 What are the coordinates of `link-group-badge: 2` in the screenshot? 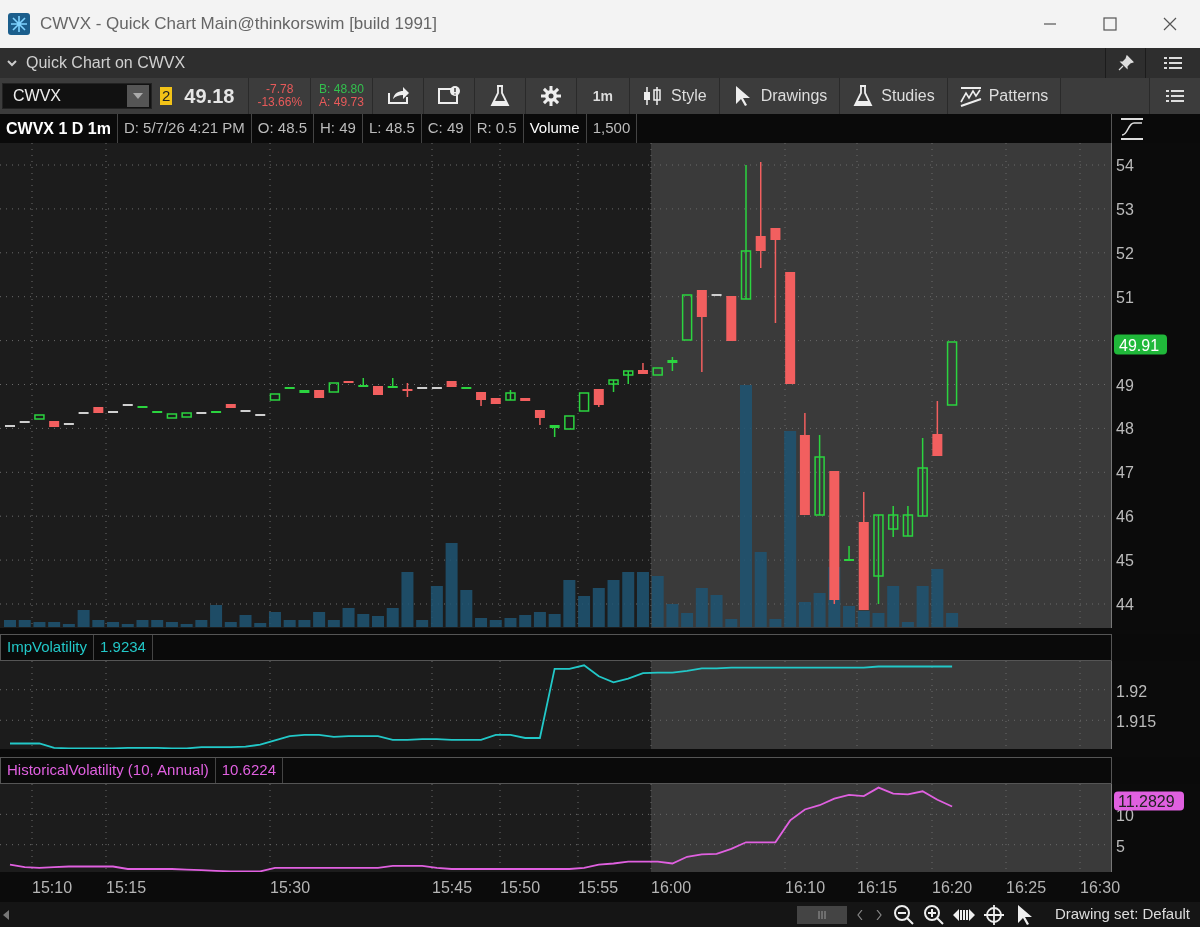 It's located at (166, 96).